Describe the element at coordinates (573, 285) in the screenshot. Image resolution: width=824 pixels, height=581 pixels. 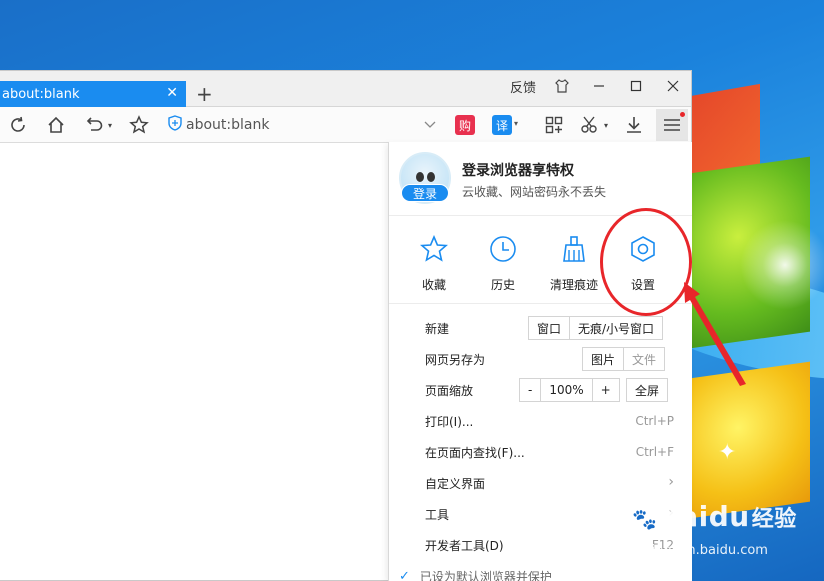
I see `quick-clear-traces-label: 清理痕迹` at that location.